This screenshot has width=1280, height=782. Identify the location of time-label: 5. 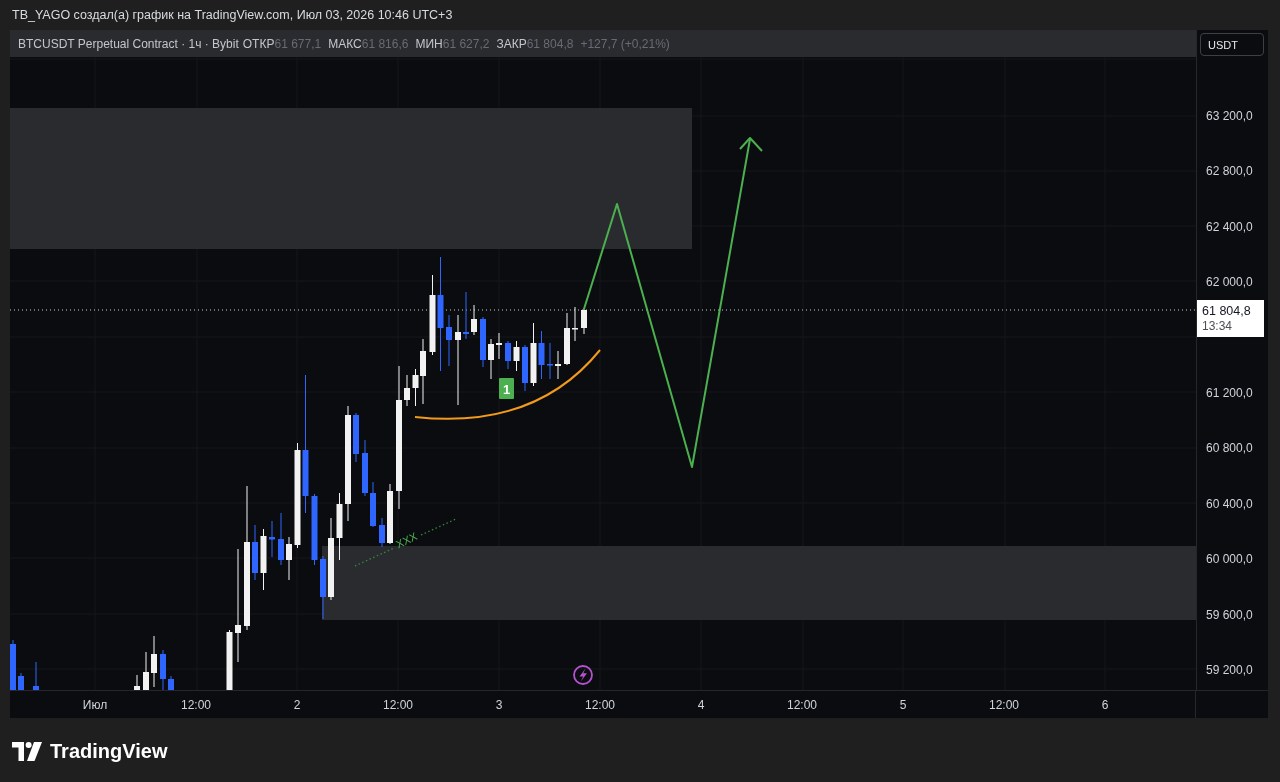
(903, 704).